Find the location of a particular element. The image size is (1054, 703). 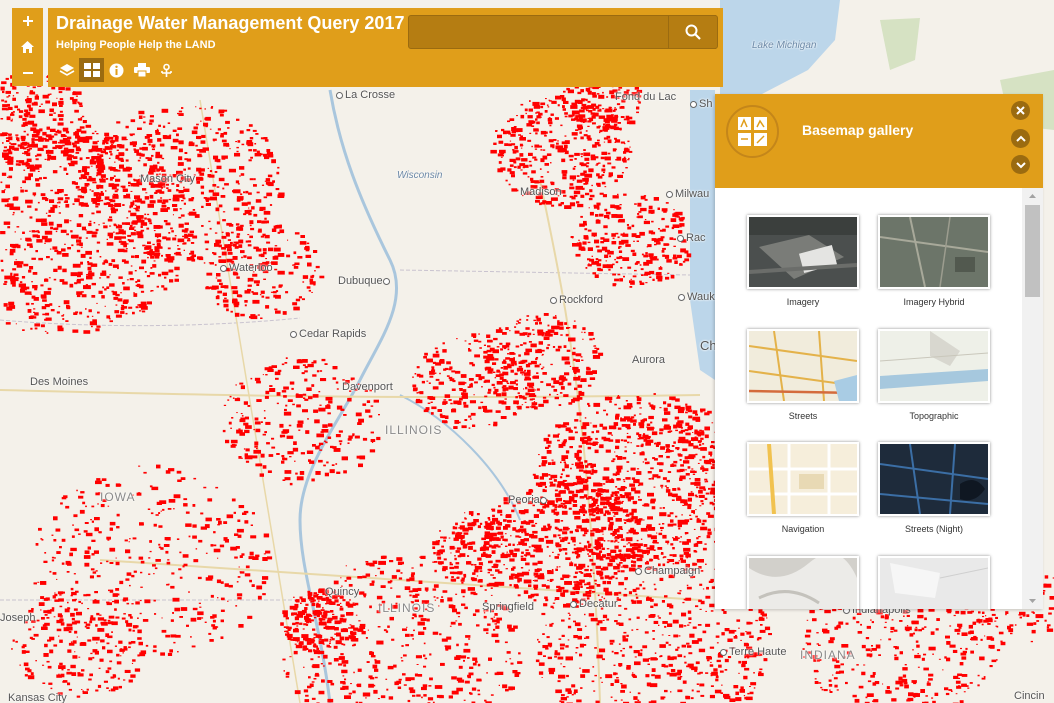

search-icon is located at coordinates (693, 32).